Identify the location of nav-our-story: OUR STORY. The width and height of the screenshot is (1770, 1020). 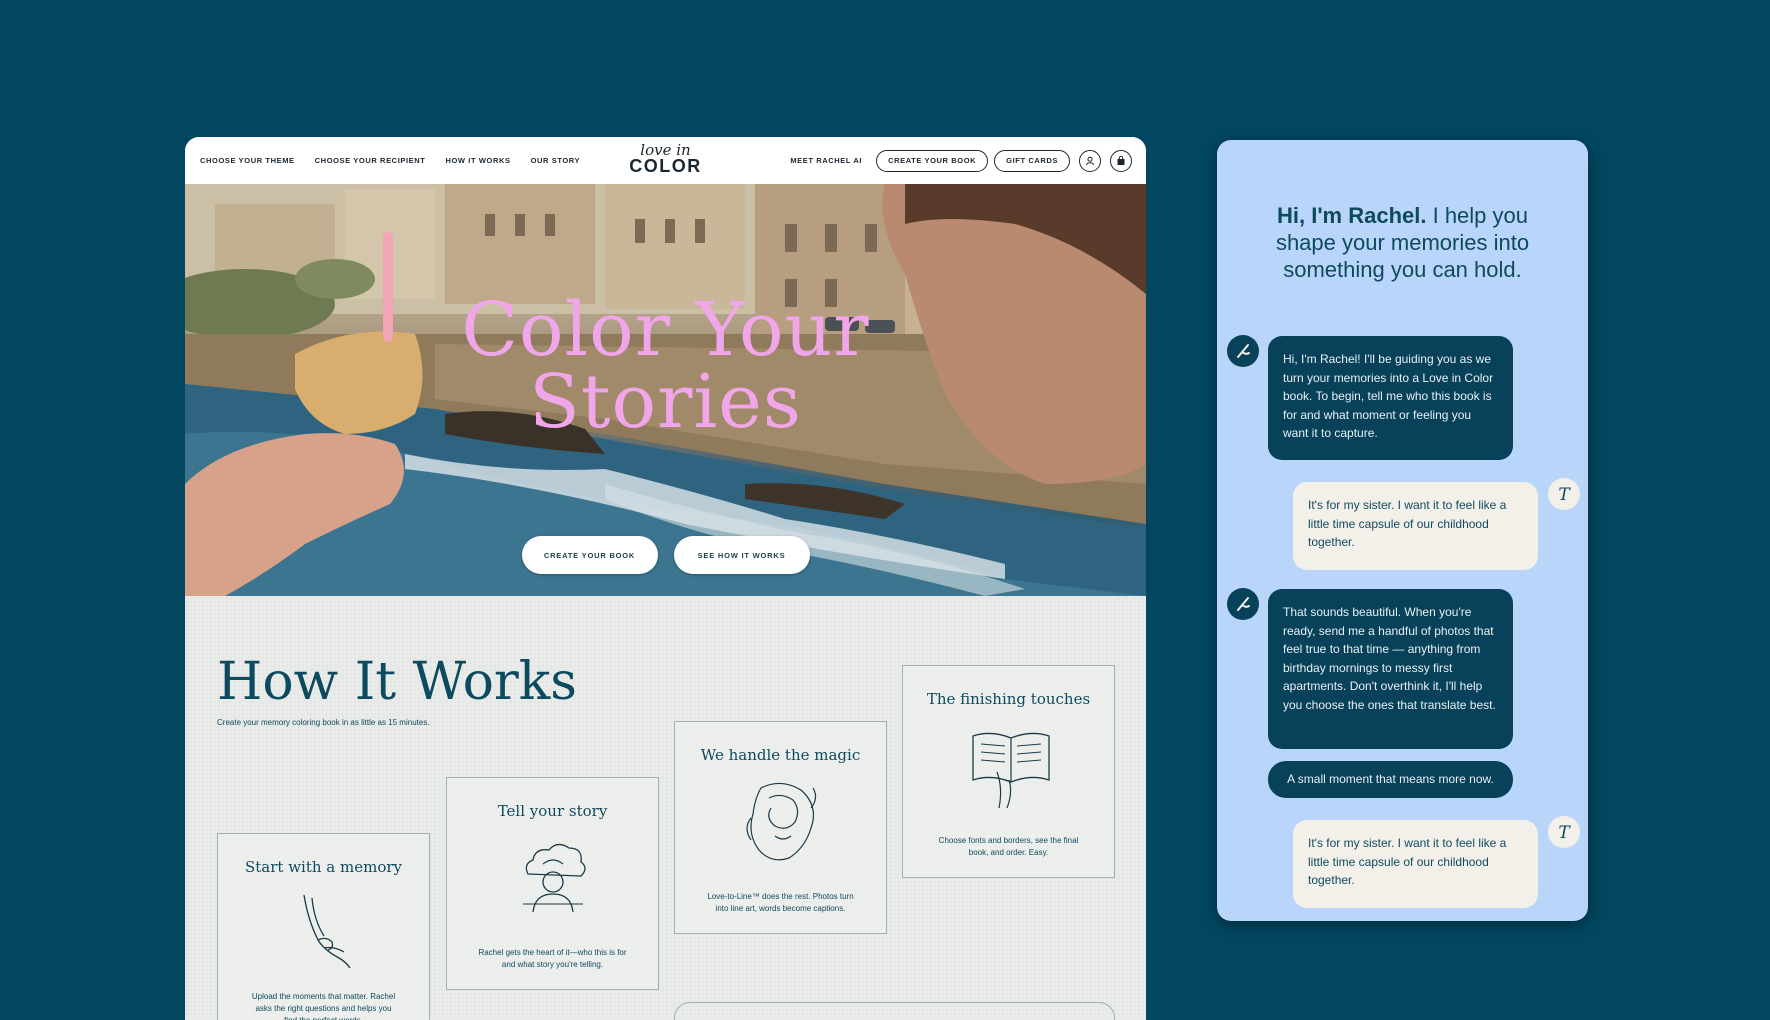
(556, 160).